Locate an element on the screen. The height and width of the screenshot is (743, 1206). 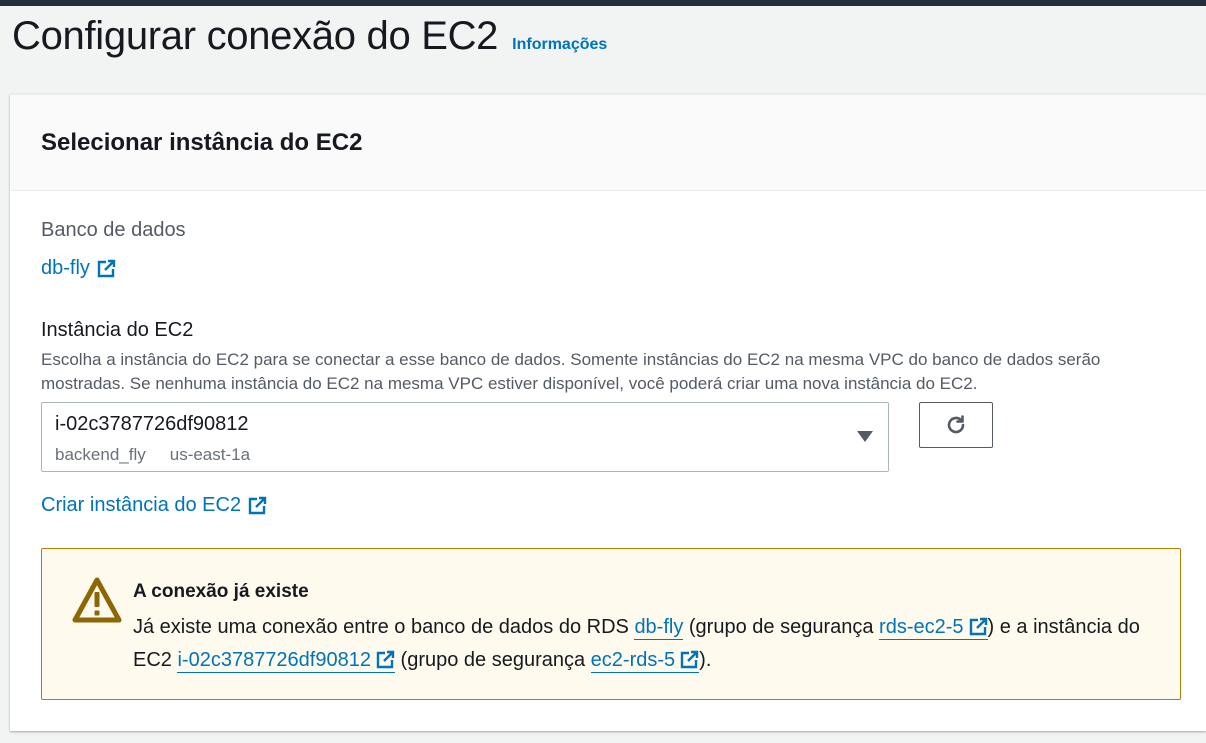
alert-db-link: db-fly is located at coordinates (659, 627).